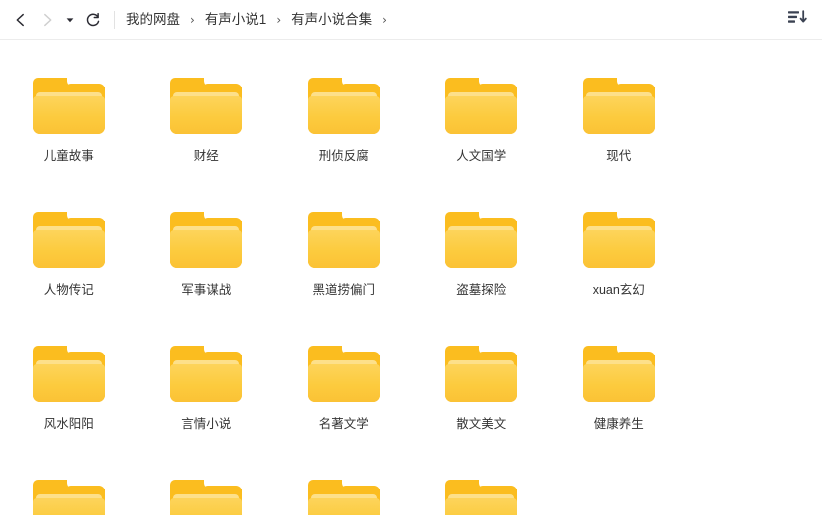  I want to click on folder-item: 风水阳阳, so click(69, 401).